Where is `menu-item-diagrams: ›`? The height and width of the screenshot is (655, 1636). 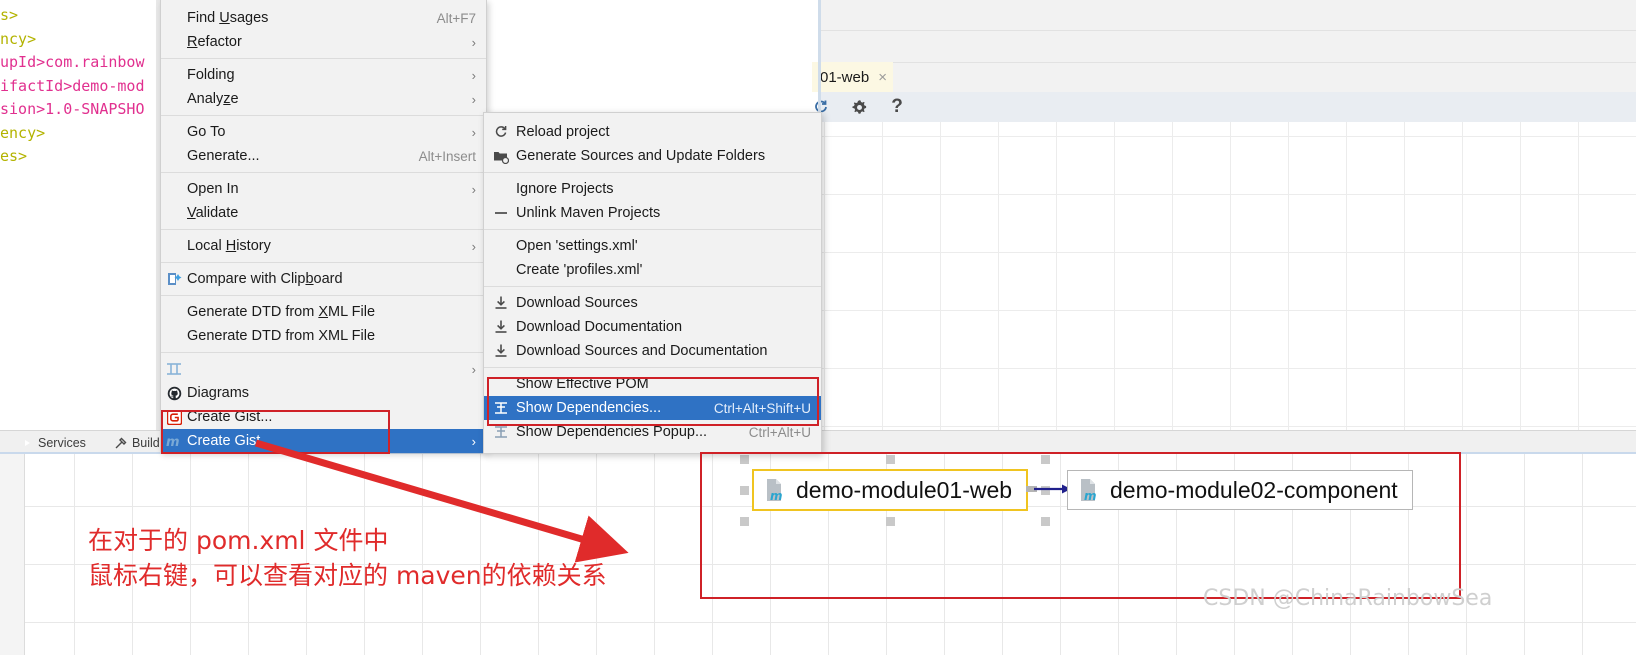 menu-item-diagrams: › is located at coordinates (323, 369).